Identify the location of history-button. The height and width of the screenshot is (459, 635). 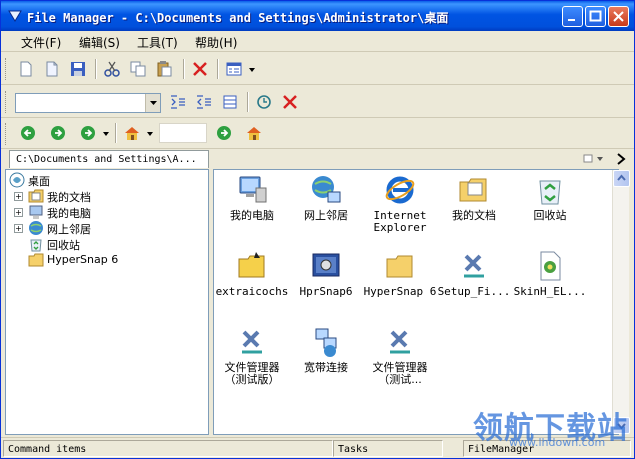
(95, 133).